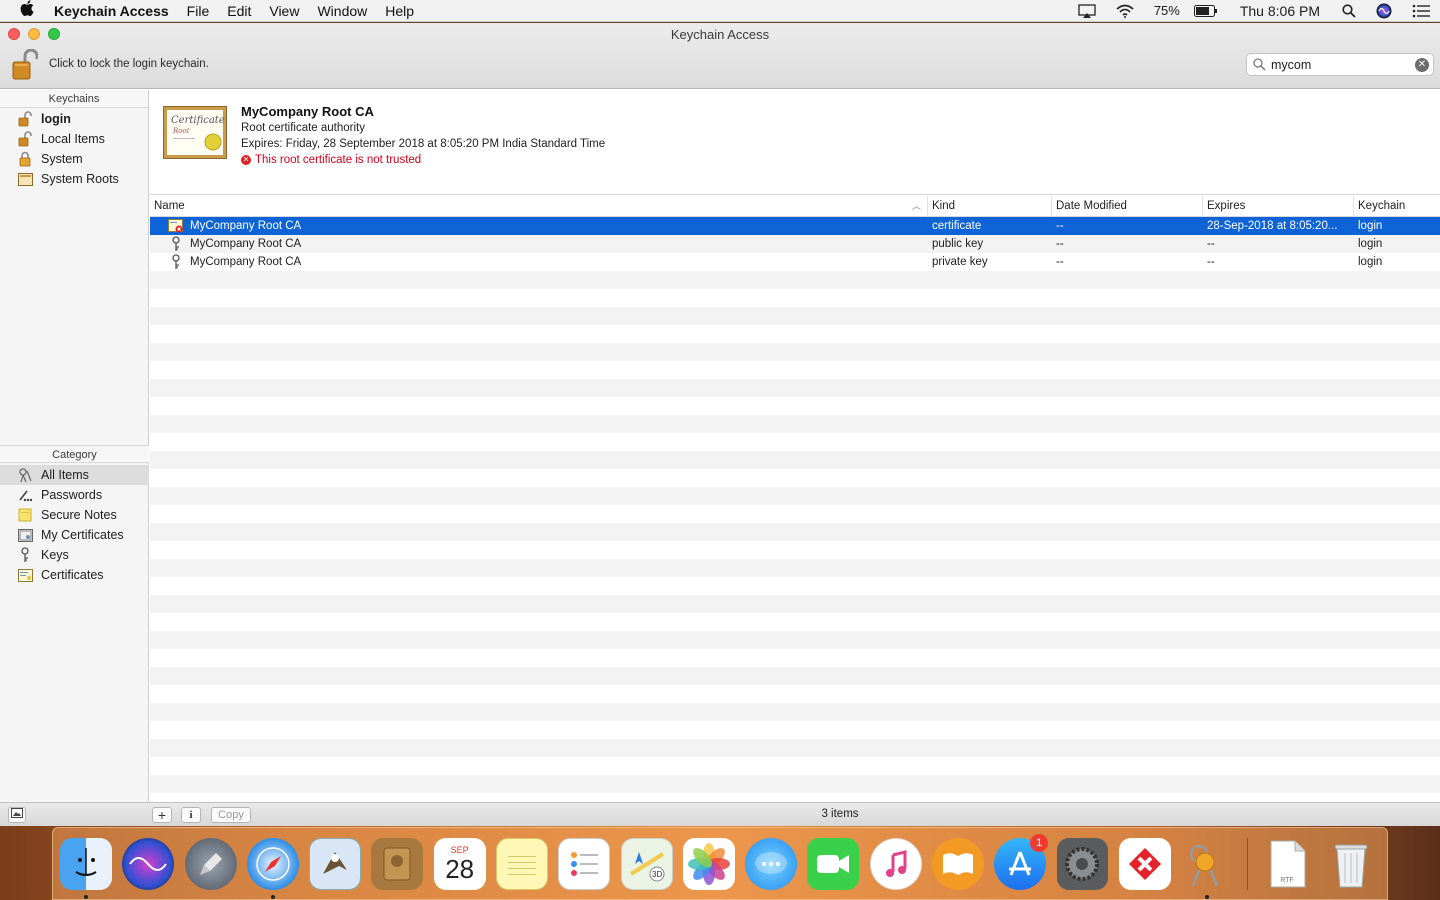 The width and height of the screenshot is (1440, 900). Describe the element at coordinates (272, 868) in the screenshot. I see `safari-icon` at that location.